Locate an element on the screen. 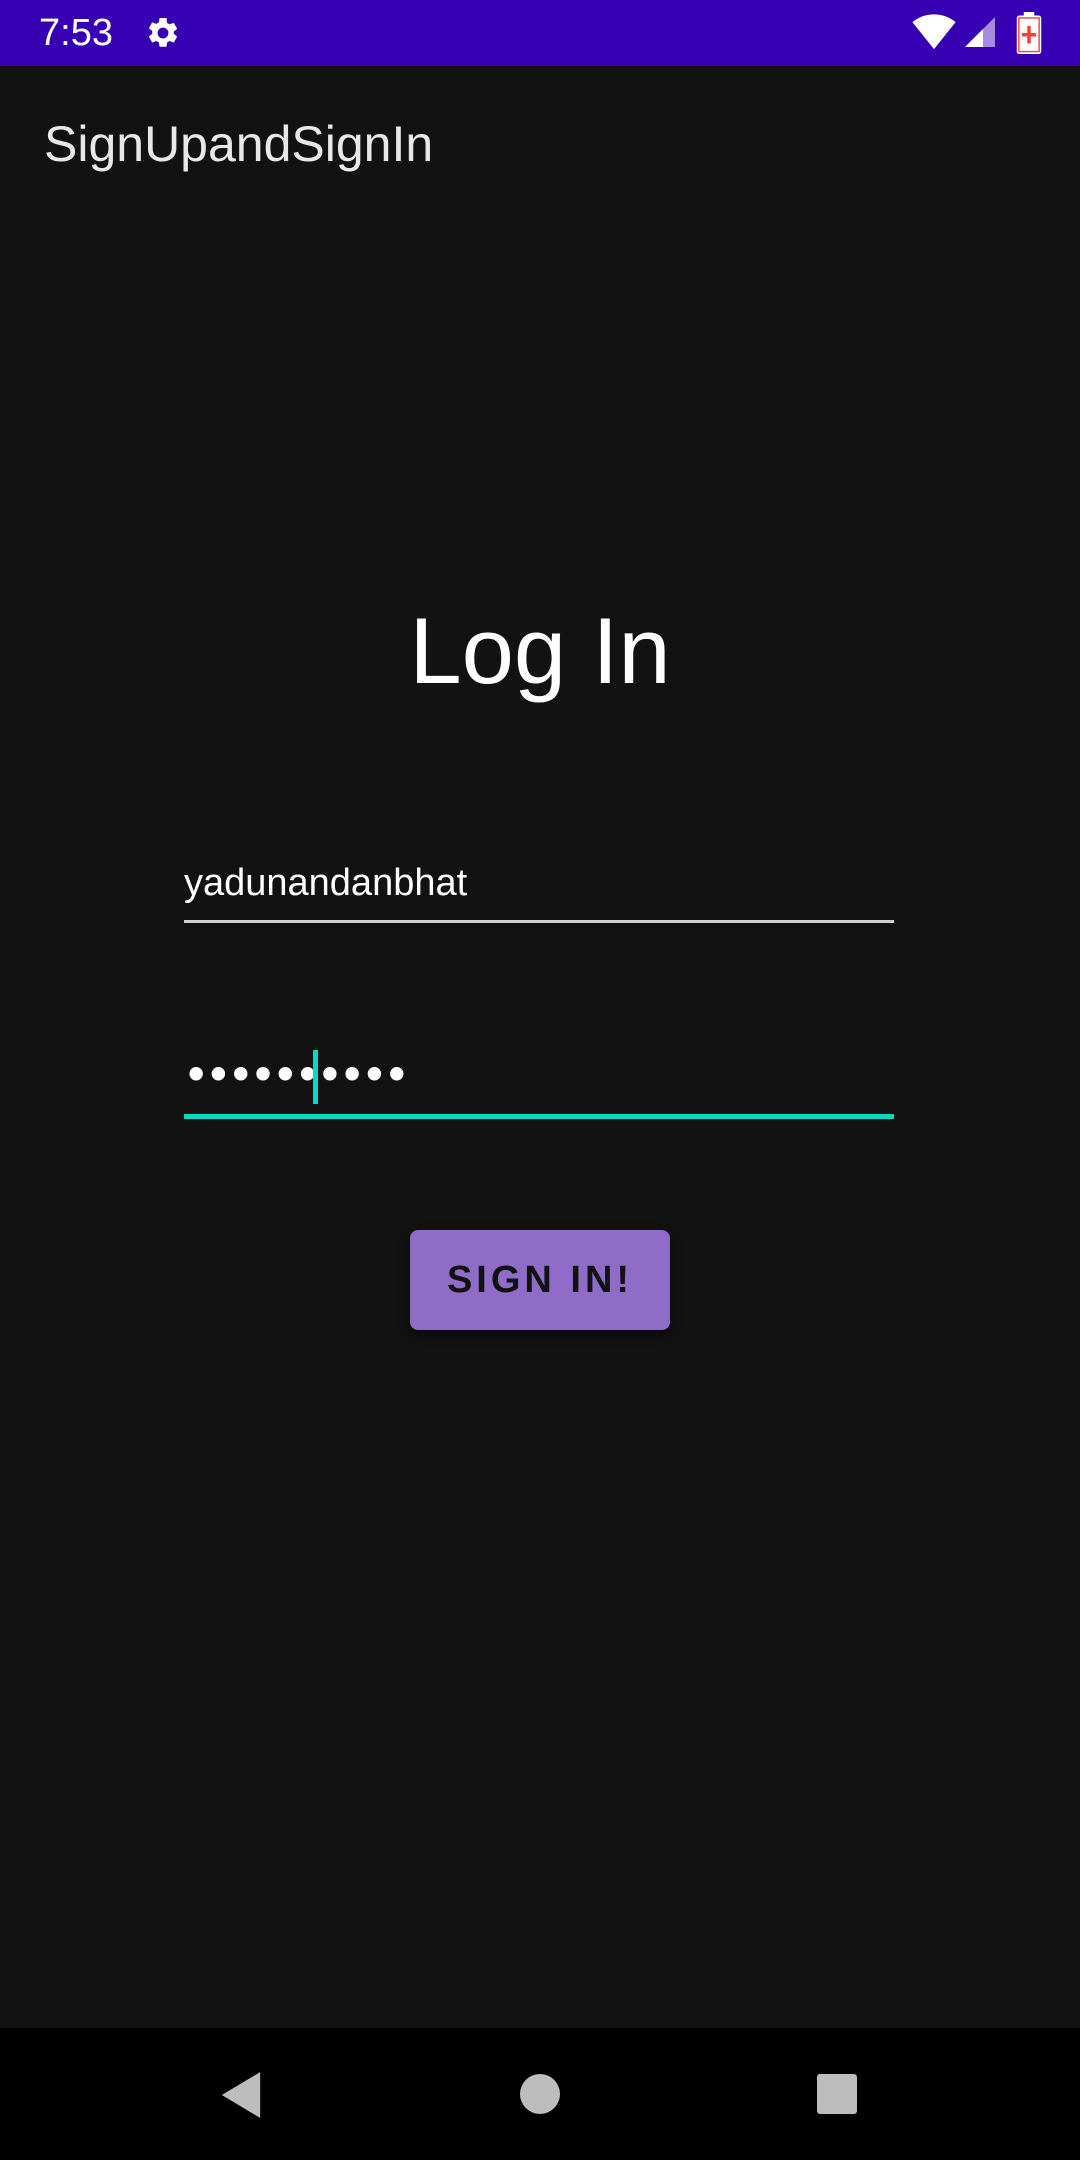 The width and height of the screenshot is (1080, 2160). username-field: yadunandanbhat is located at coordinates (539, 886).